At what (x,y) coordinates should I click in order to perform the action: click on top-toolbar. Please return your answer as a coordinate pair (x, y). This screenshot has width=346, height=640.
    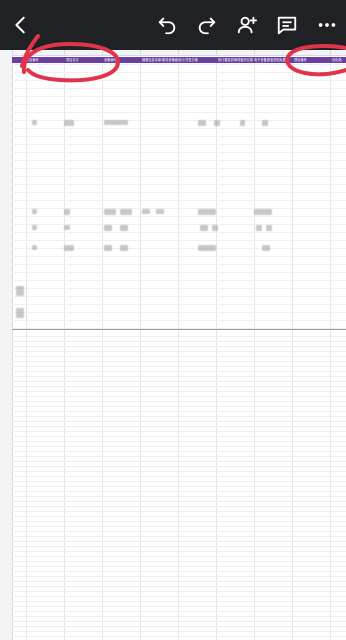
    Looking at the image, I should click on (173, 25).